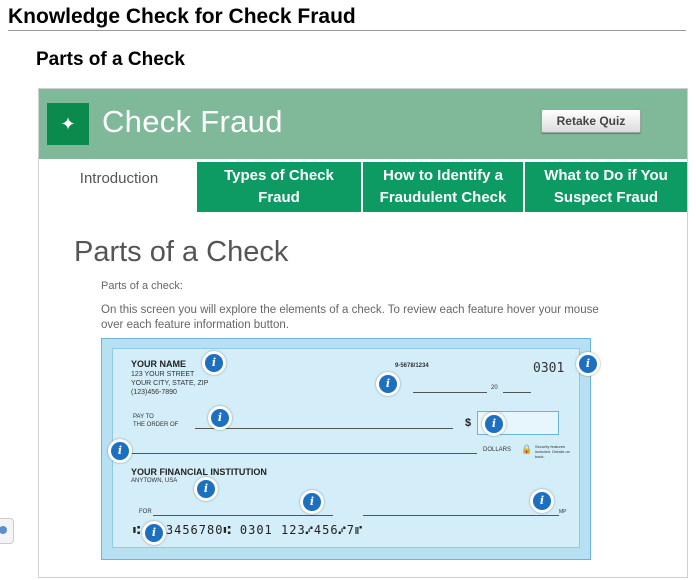  I want to click on page-heading: Knowledge Check for Check Fraud, so click(347, 17).